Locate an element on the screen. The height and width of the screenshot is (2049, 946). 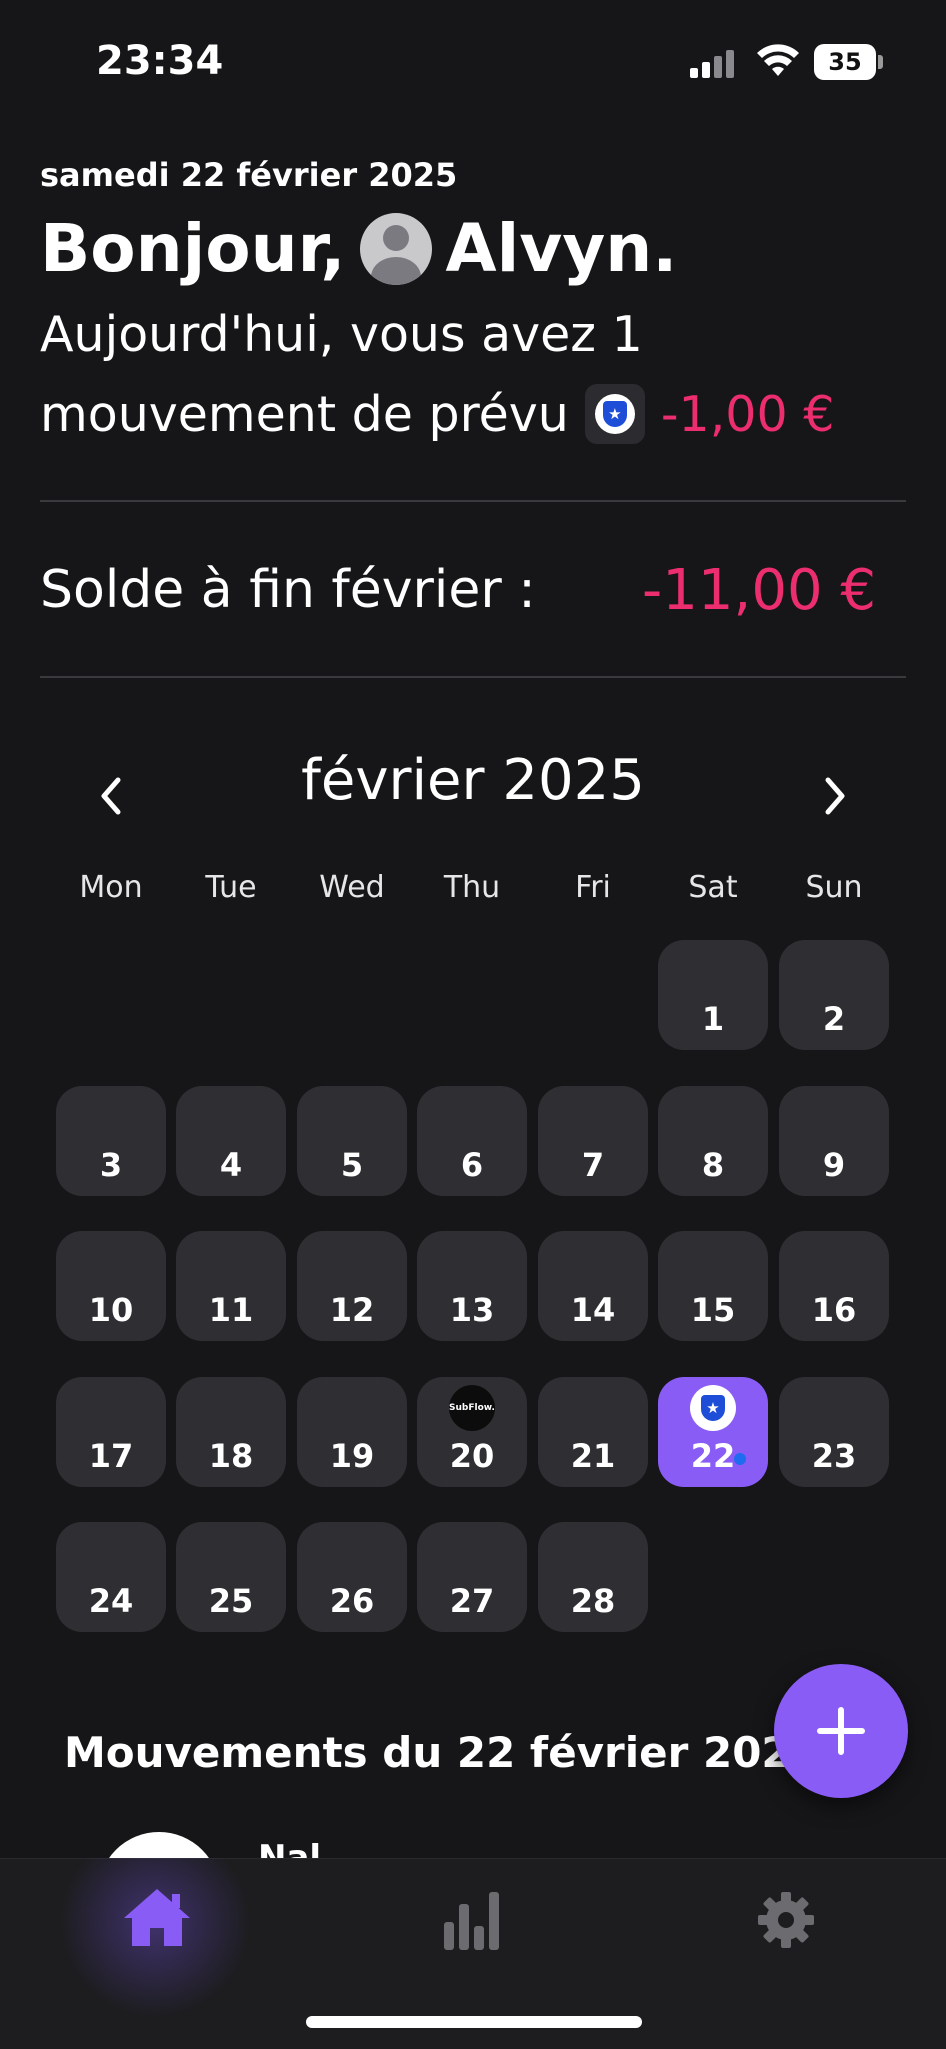
plus-icon is located at coordinates (841, 1731).